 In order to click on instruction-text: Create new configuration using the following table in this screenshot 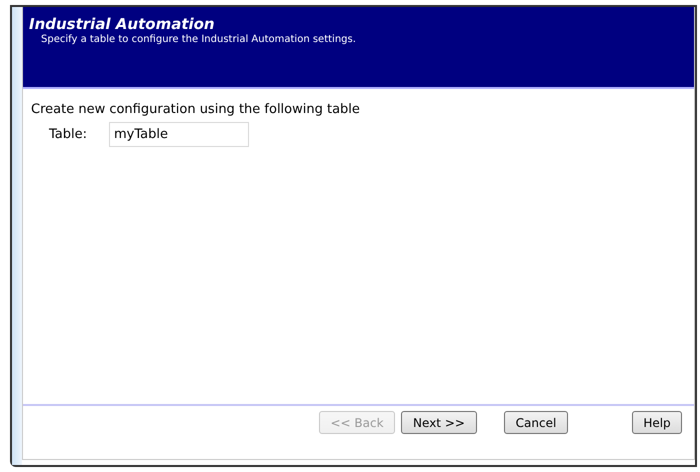, I will do `click(195, 110)`.